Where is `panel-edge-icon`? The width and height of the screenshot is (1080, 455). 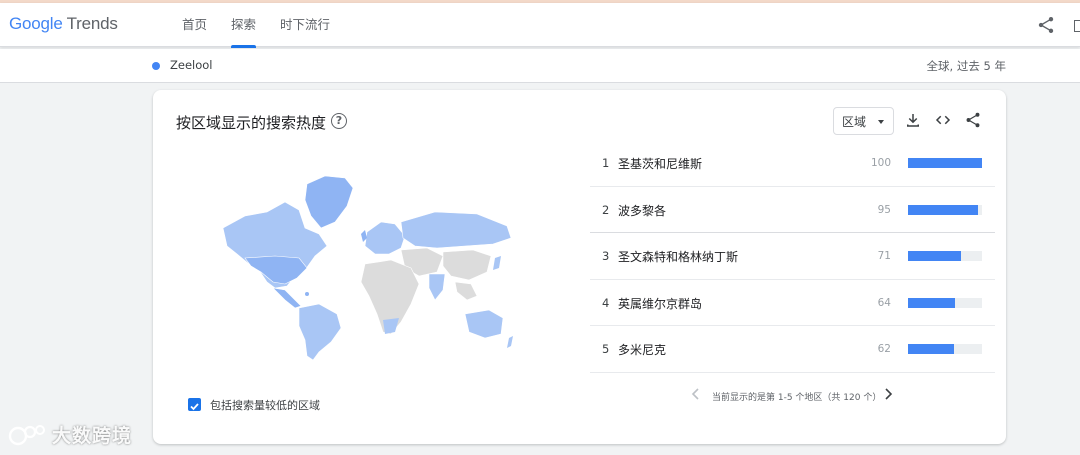 panel-edge-icon is located at coordinates (1077, 26).